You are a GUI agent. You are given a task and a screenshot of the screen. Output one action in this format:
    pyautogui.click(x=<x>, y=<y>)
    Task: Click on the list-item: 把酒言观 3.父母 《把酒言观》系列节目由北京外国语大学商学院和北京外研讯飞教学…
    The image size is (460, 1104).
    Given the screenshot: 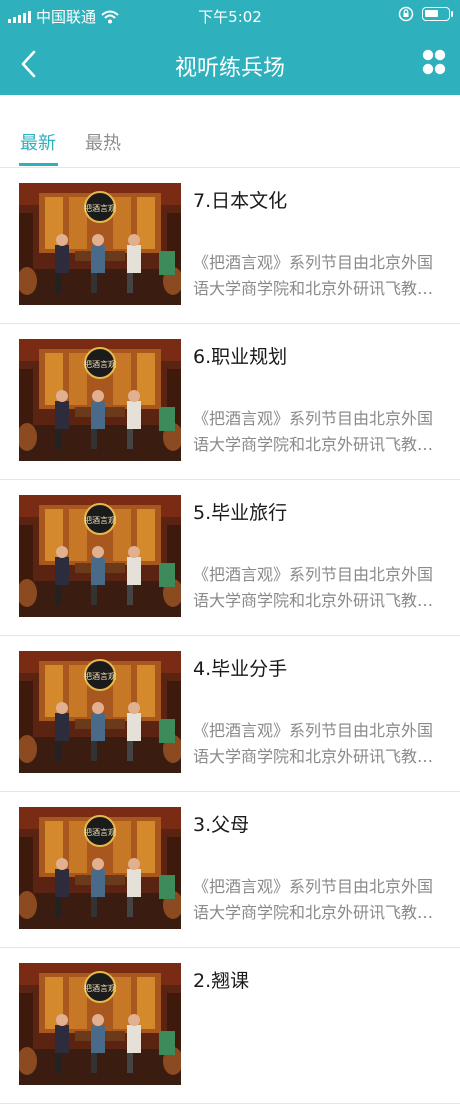 What is the action you would take?
    pyautogui.click(x=230, y=870)
    